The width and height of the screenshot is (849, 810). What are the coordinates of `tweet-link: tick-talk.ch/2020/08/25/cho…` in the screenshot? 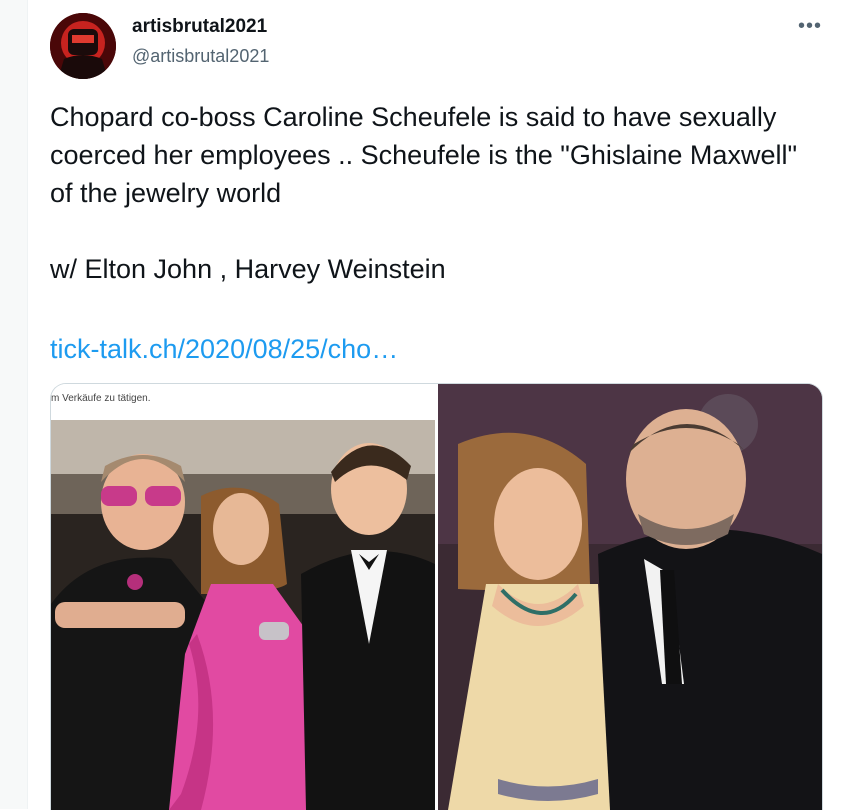 It's located at (224, 349).